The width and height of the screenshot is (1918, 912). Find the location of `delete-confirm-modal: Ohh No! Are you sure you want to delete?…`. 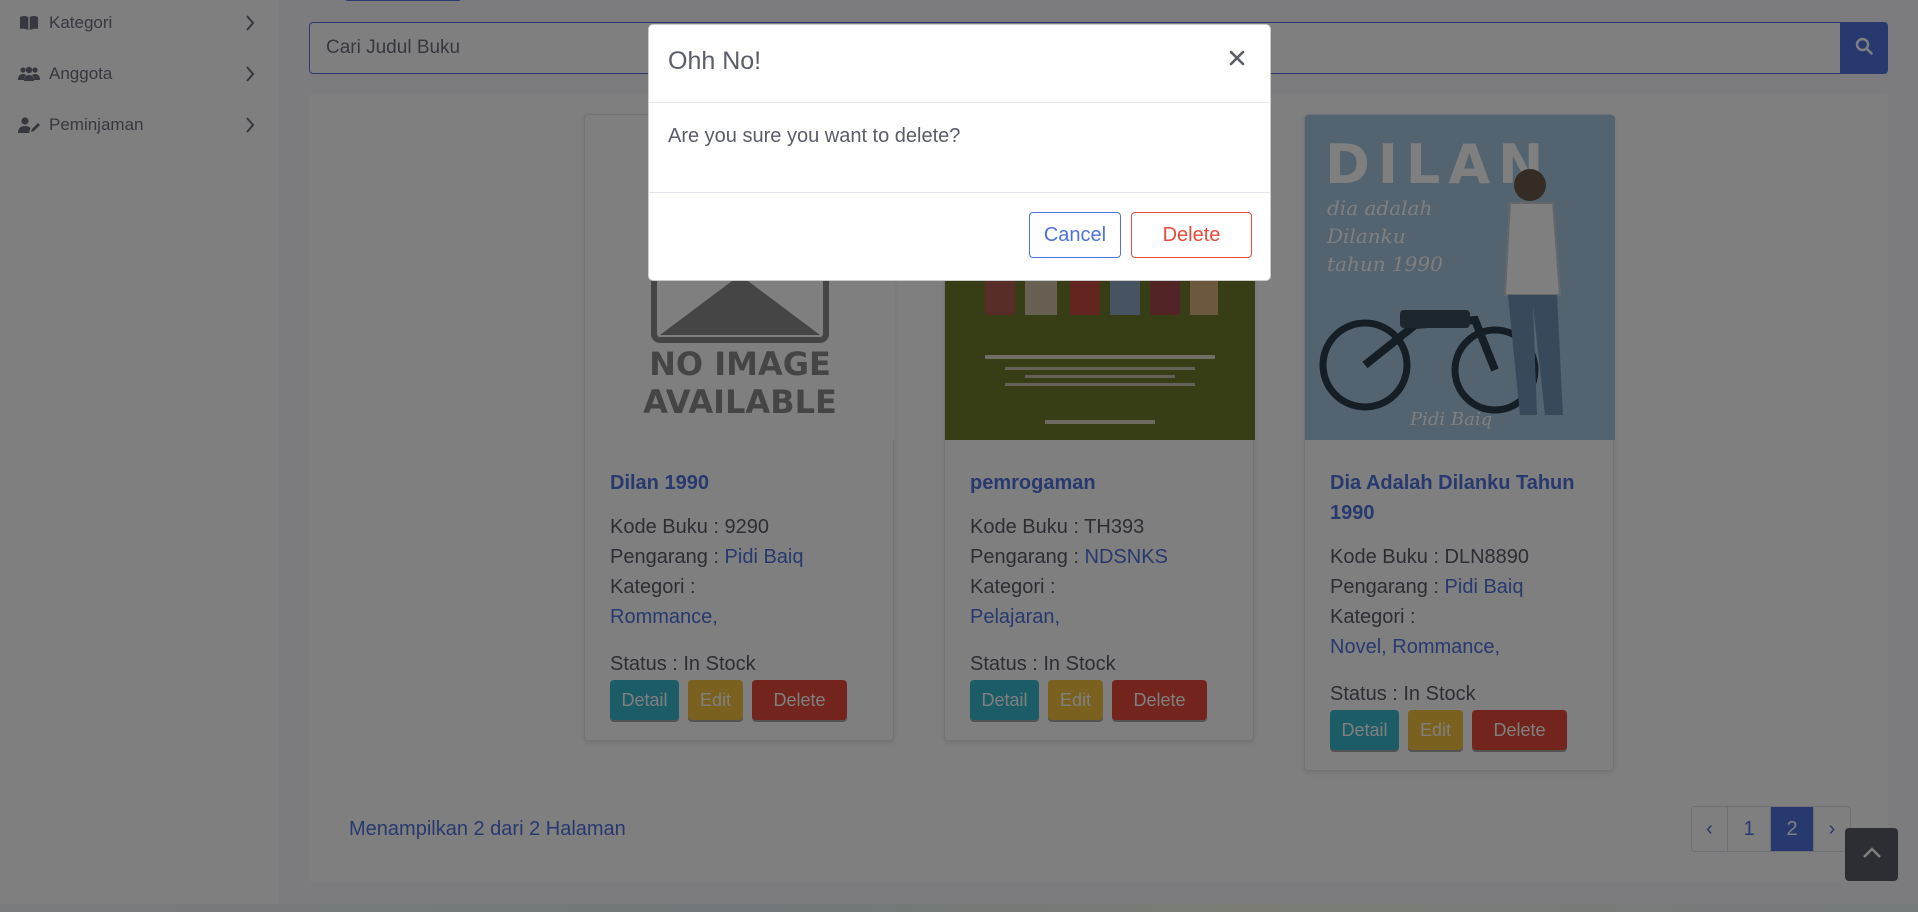

delete-confirm-modal: Ohh No! Are you sure you want to delete?… is located at coordinates (959, 152).